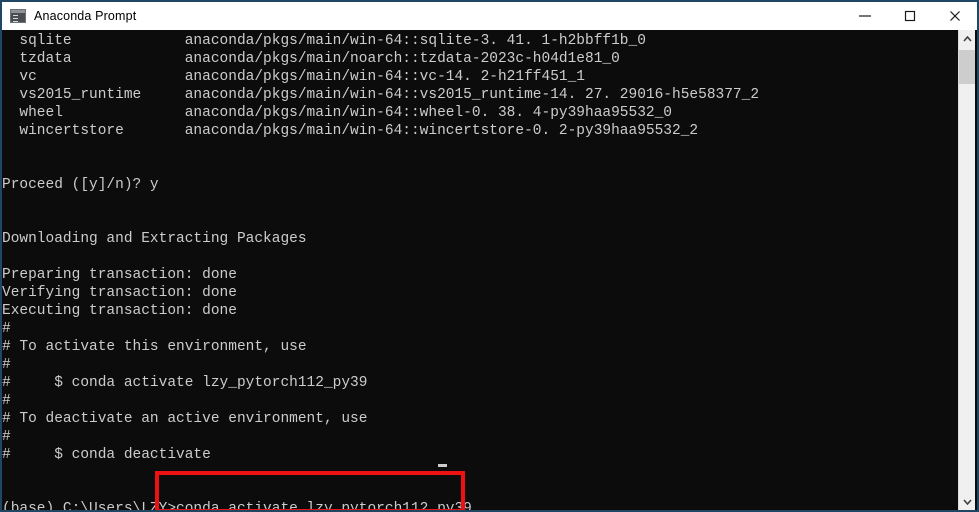  Describe the element at coordinates (966, 270) in the screenshot. I see `vertical-scrollbar` at that location.